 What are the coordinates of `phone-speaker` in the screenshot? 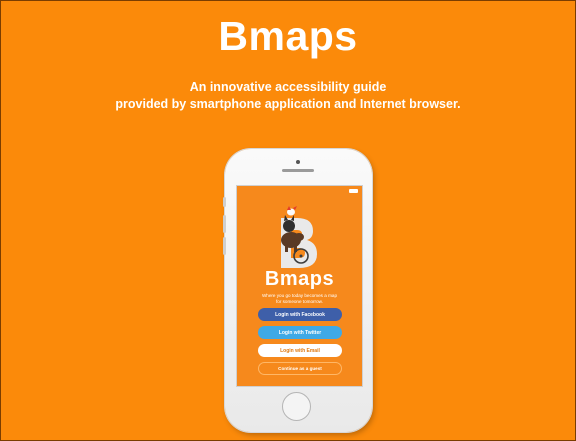 It's located at (298, 170).